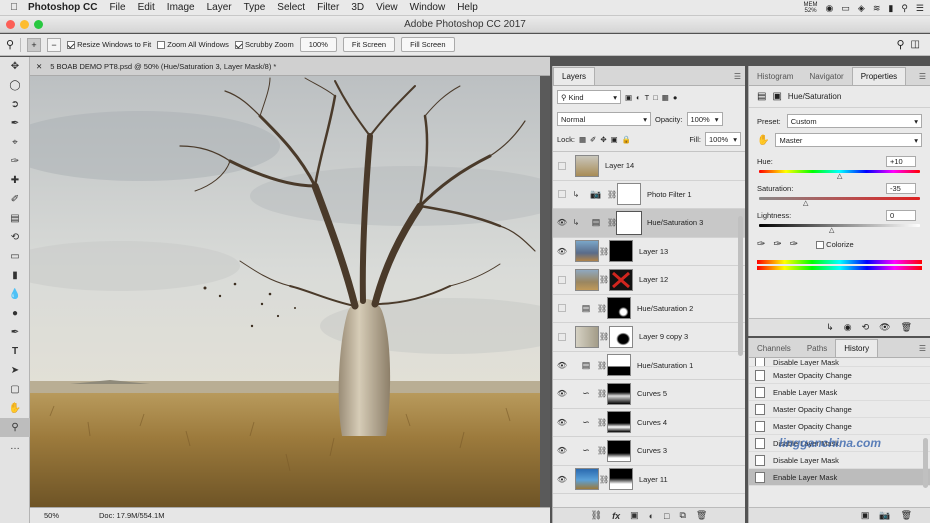  I want to click on history-scrollbar, so click(925, 463).